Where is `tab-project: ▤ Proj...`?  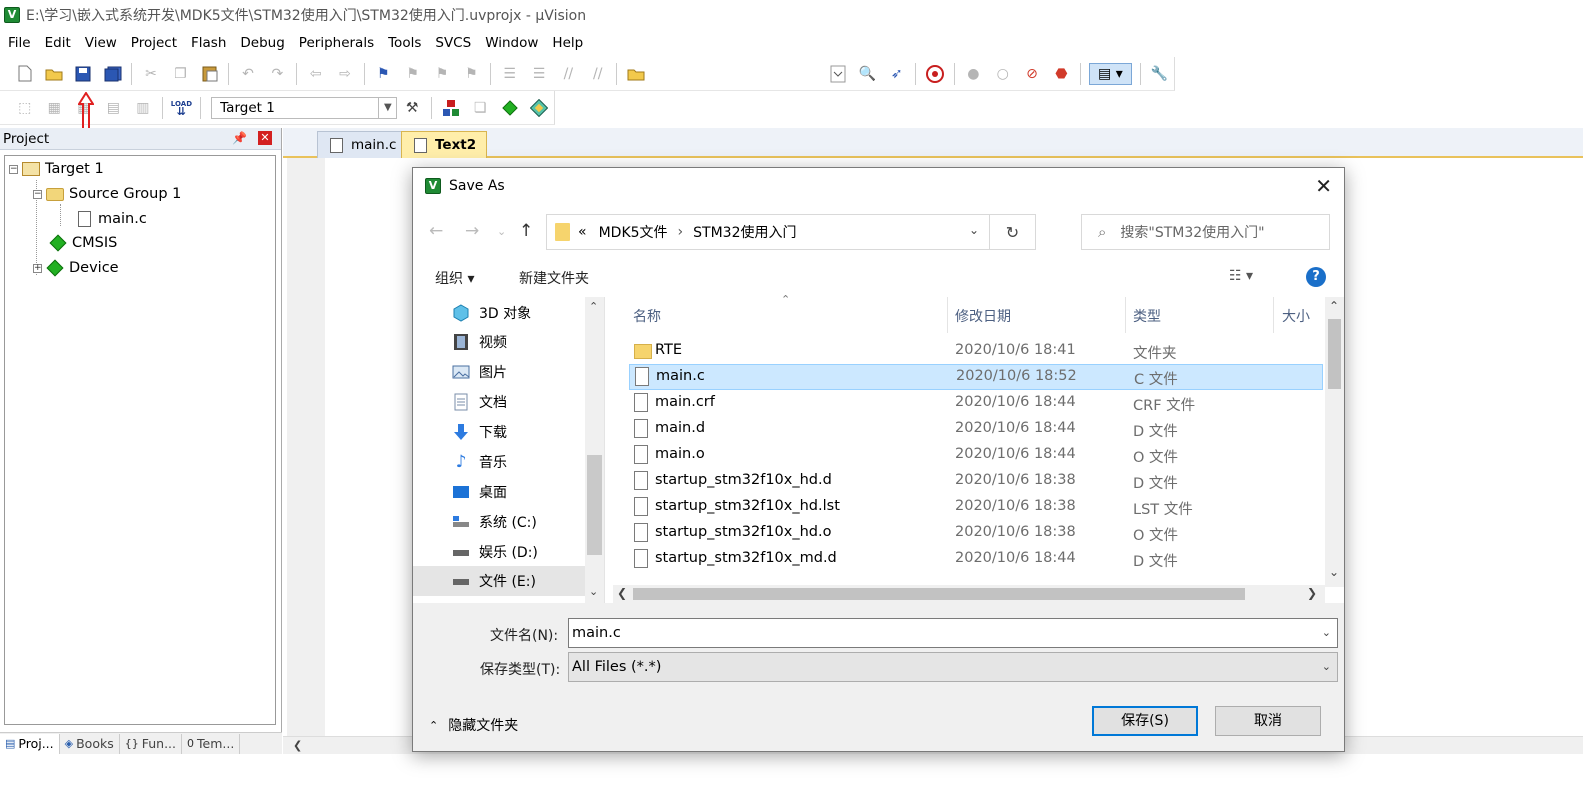
tab-project: ▤ Proj... is located at coordinates (30, 743).